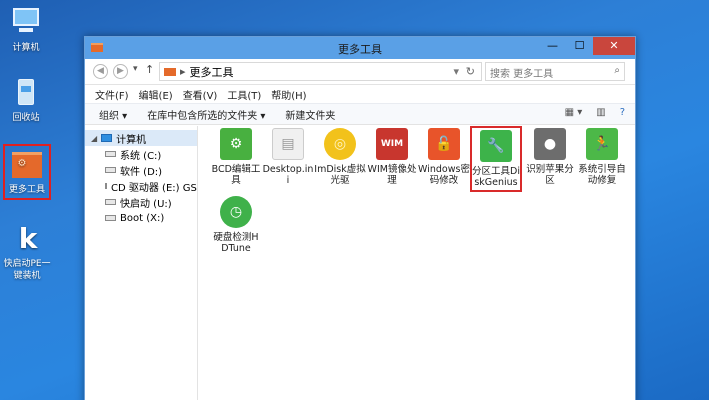 This screenshot has width=709, height=400. Describe the element at coordinates (28, 238) in the screenshot. I see `k-app-icon: k` at that location.